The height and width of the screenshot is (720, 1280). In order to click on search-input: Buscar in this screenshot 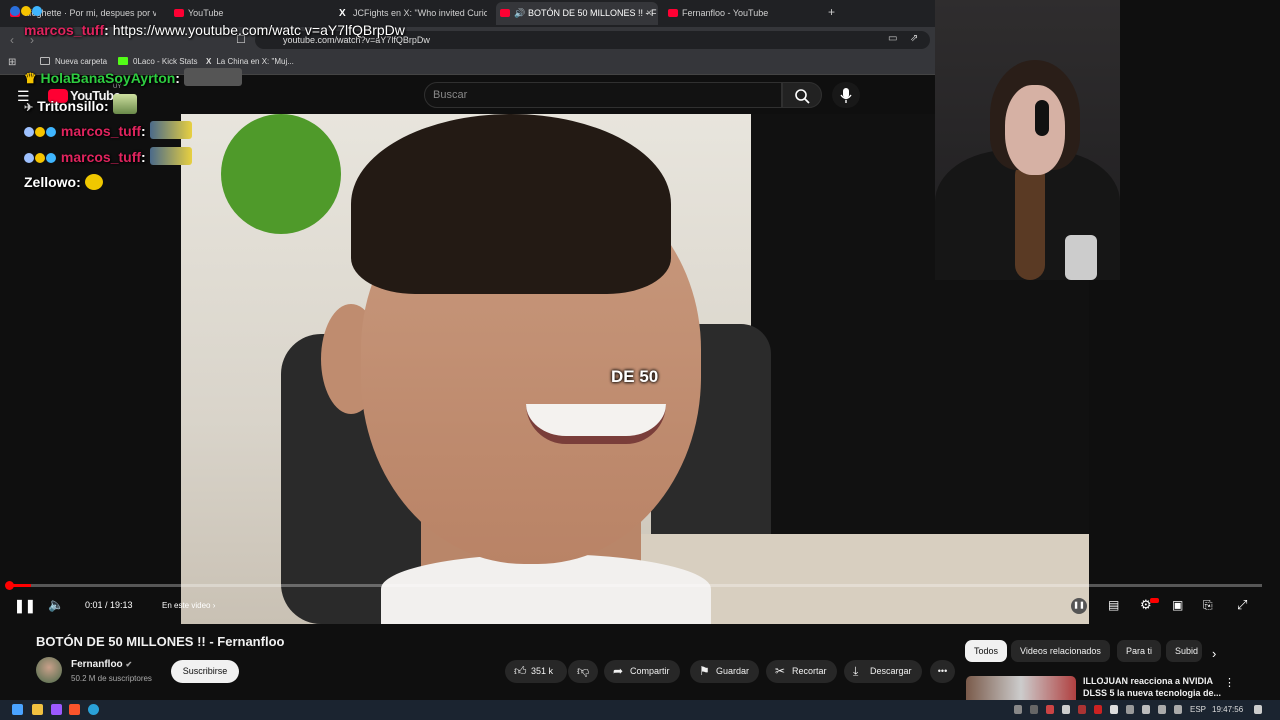, I will do `click(603, 95)`.